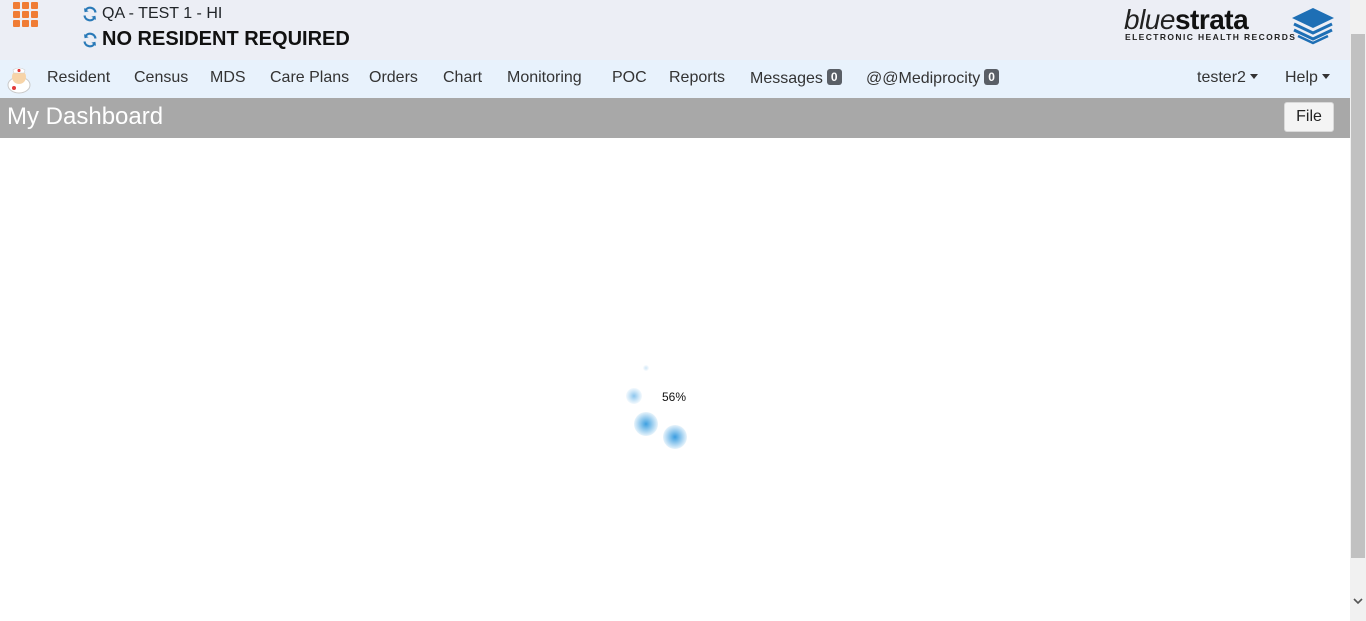 This screenshot has height=621, width=1366. I want to click on nav-mds: MDS, so click(228, 78).